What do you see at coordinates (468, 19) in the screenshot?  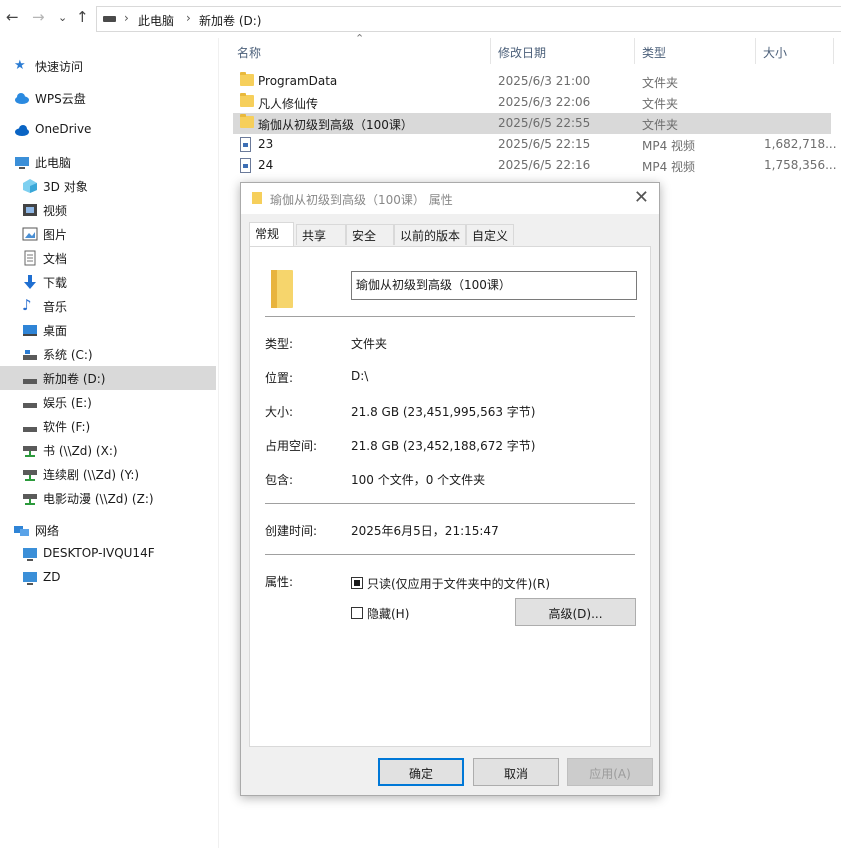 I see `address-bar: › 此电脑 › 新加卷 (D:)` at bounding box center [468, 19].